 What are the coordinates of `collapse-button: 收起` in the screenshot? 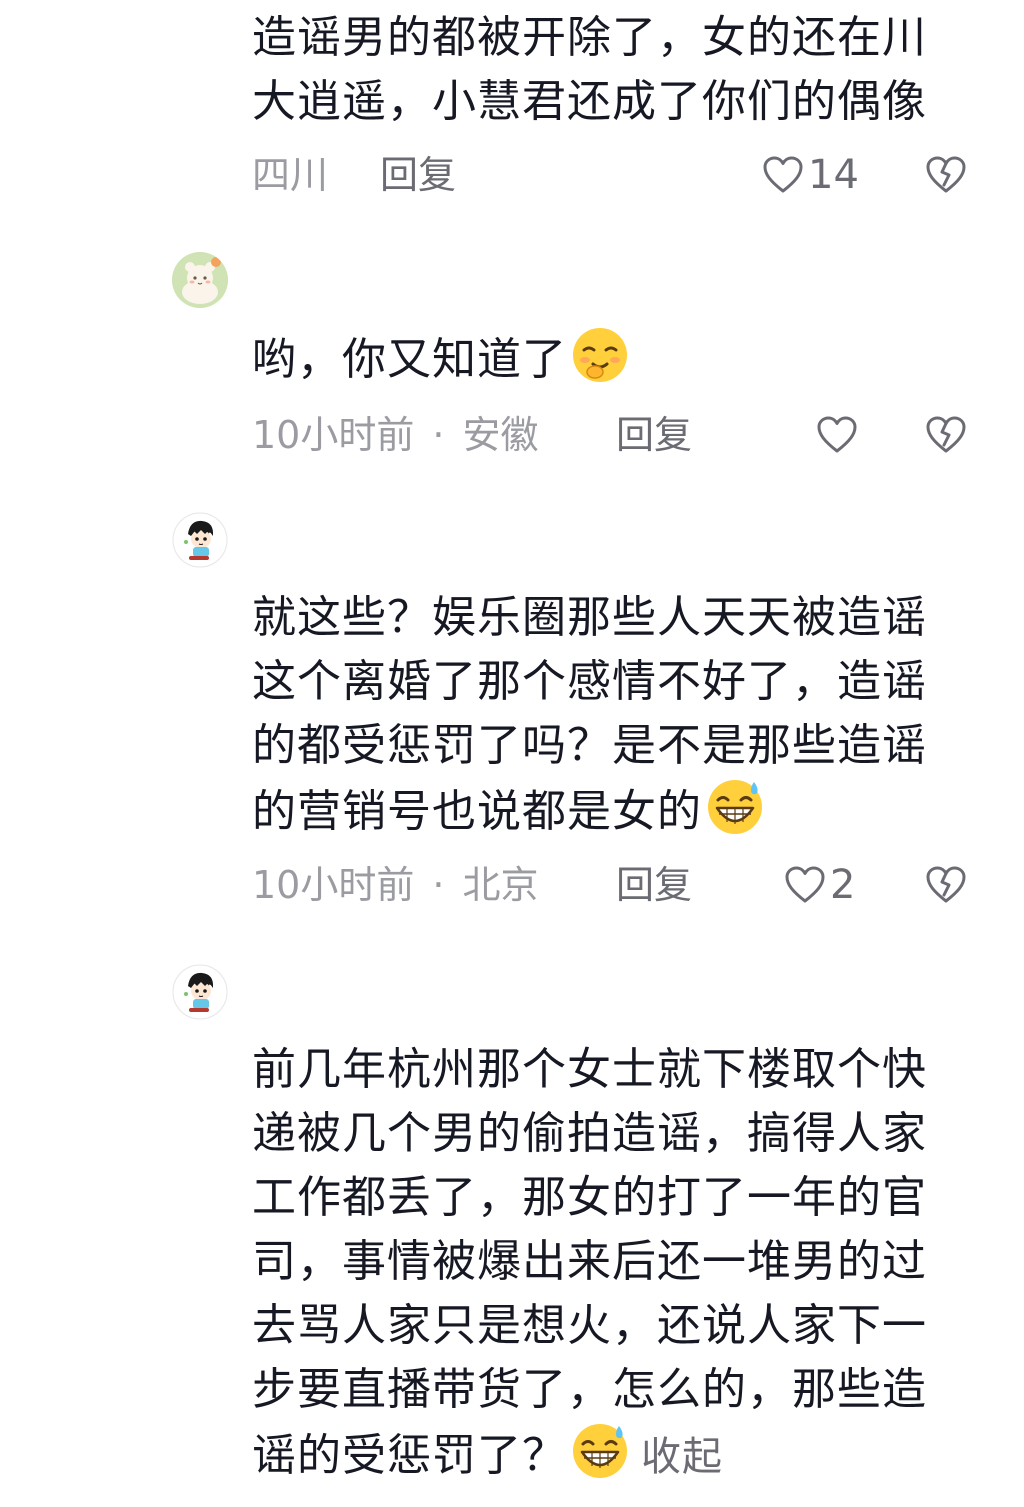 It's located at (682, 1457).